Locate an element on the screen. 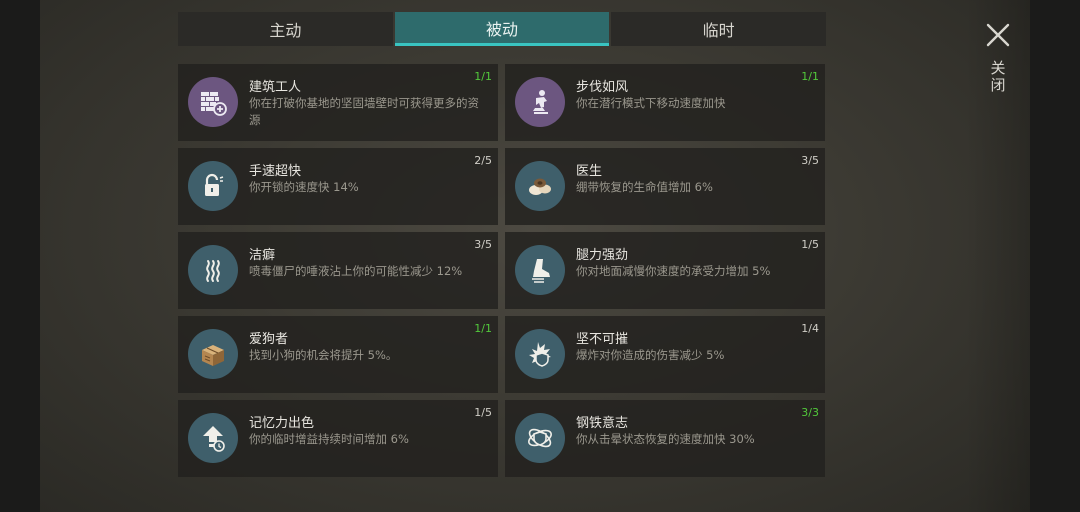 The image size is (1080, 512). skill-card: 建筑工人 你在打破你基地的坚固墙壁时可获得更多的资源 1/1 is located at coordinates (338, 102).